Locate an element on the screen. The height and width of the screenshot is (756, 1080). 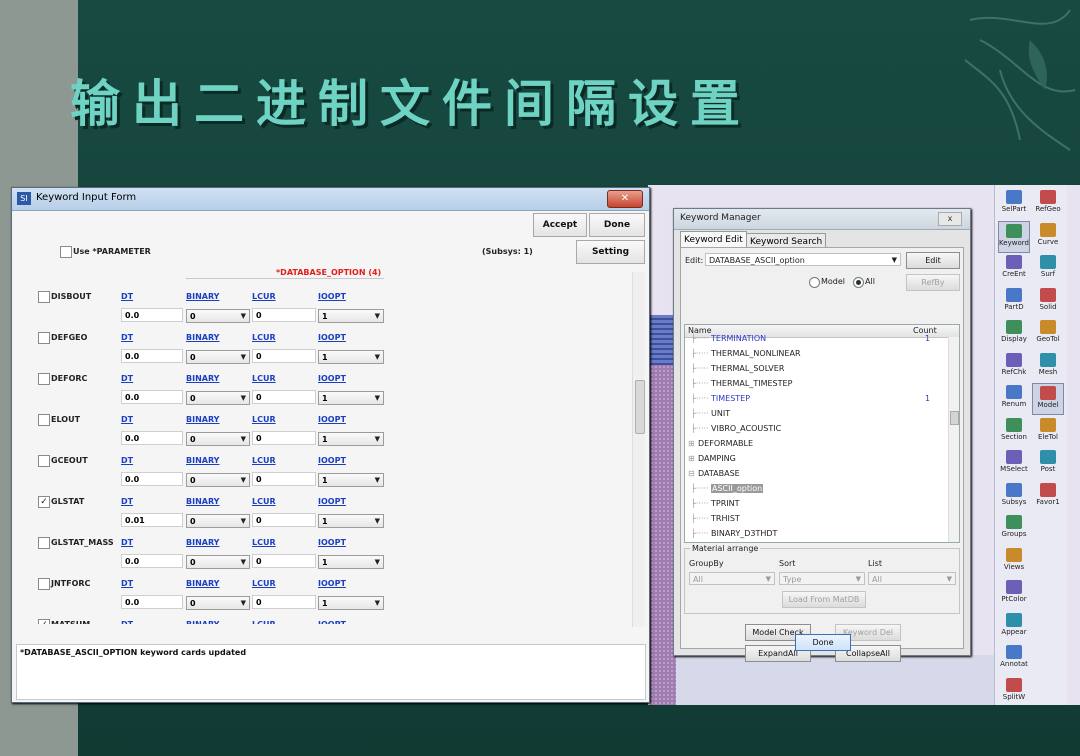
kif-scrollbar-thumb is located at coordinates (640, 407).